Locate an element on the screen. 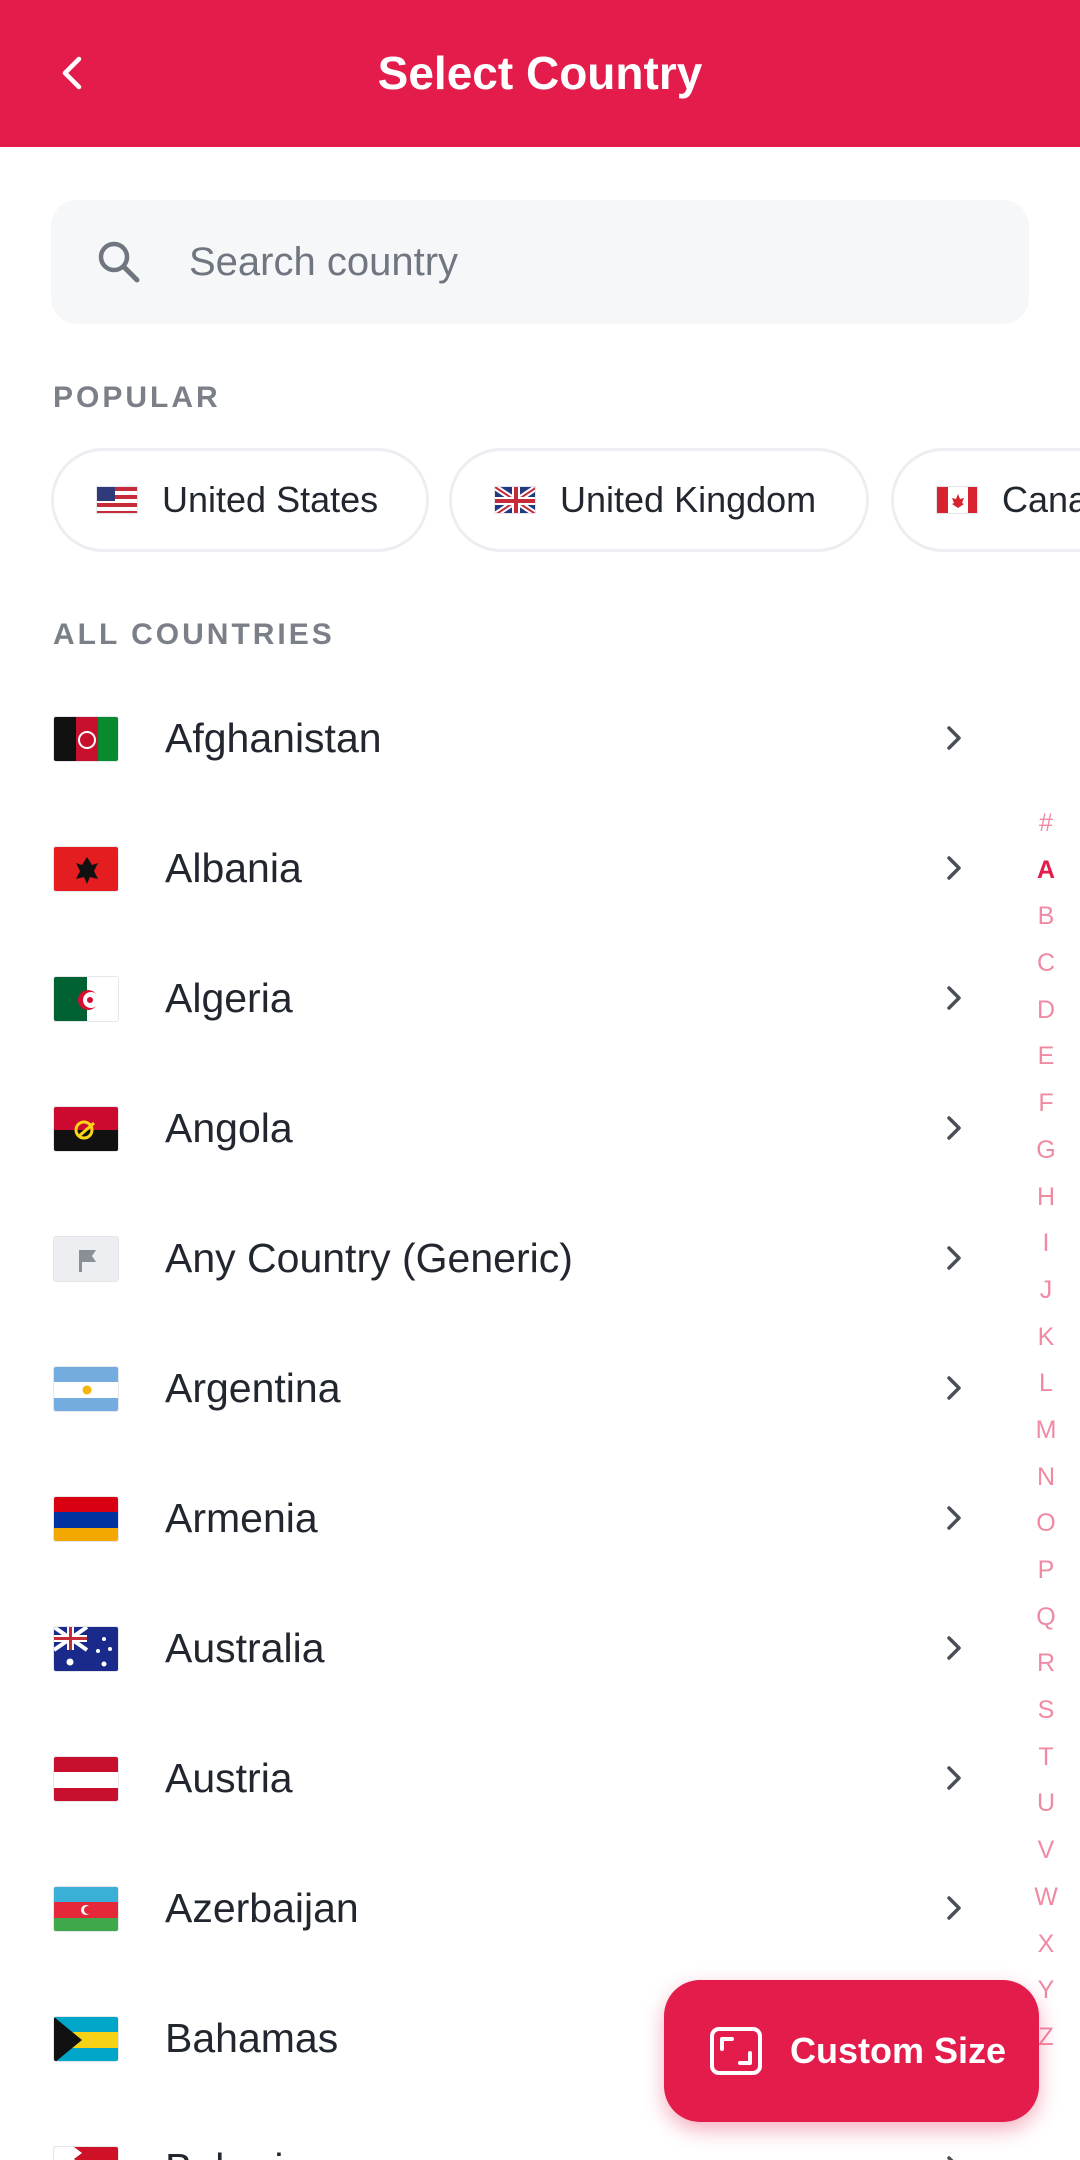 This screenshot has width=1080, height=2160. page-title: Select Country is located at coordinates (540, 73).